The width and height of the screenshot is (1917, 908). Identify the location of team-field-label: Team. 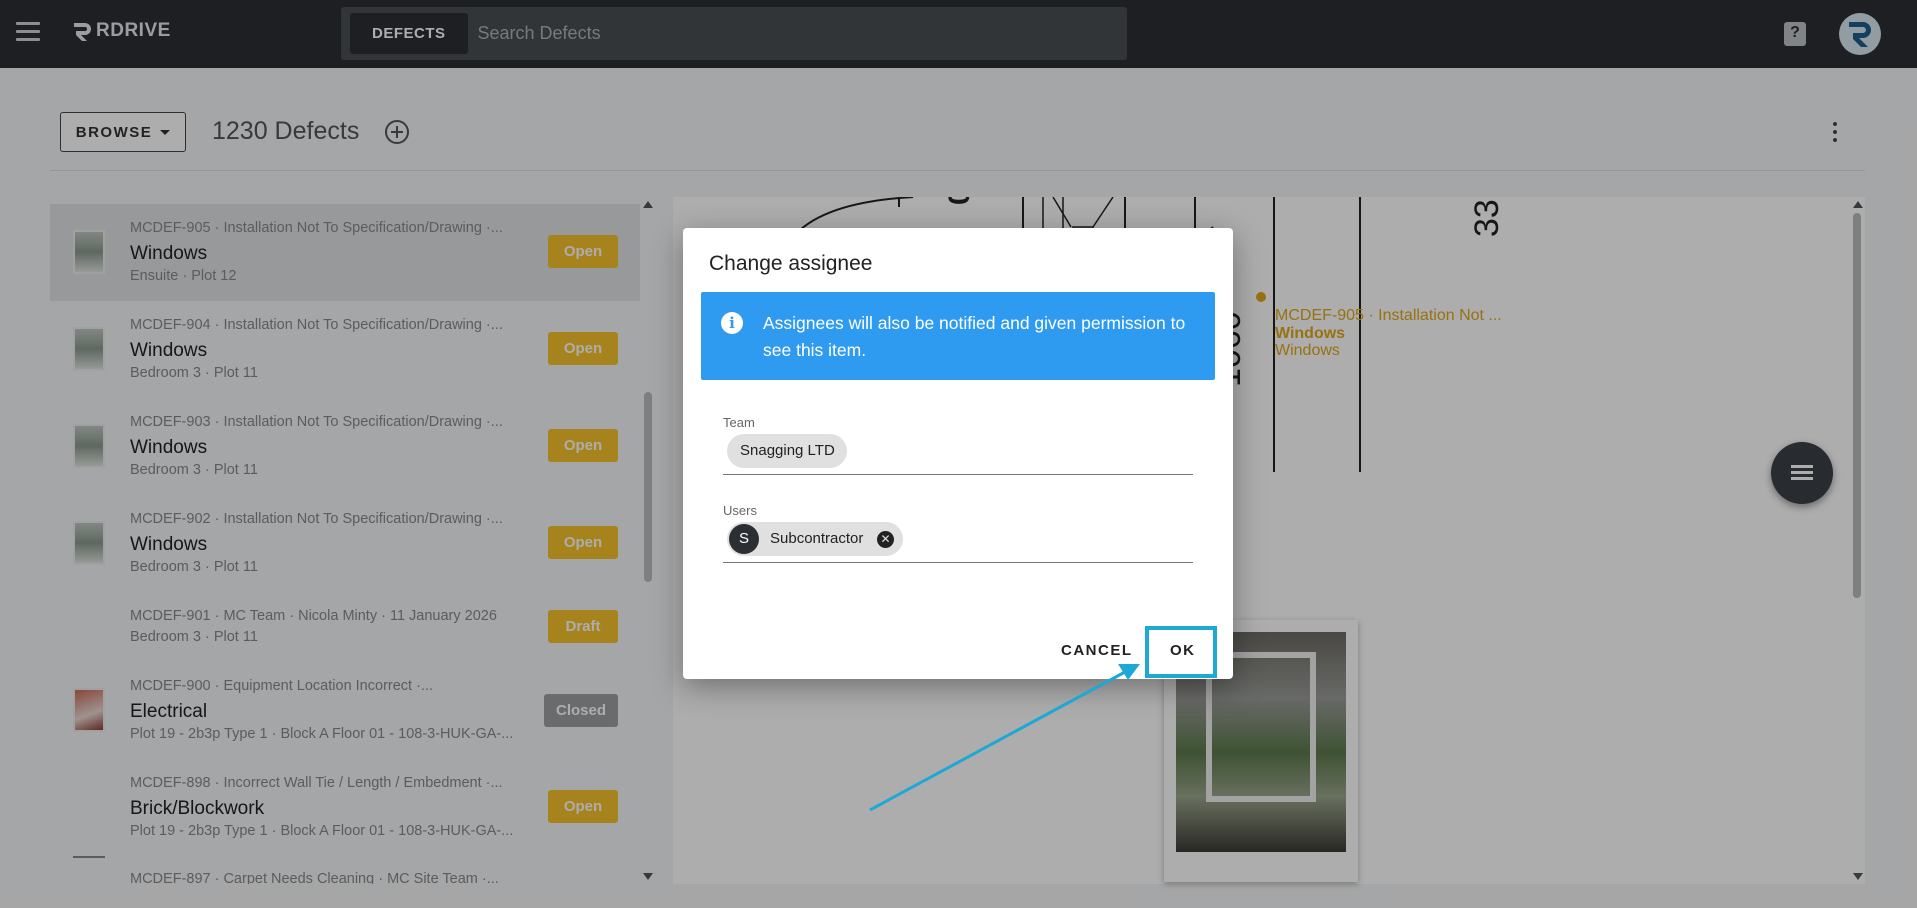
(739, 422).